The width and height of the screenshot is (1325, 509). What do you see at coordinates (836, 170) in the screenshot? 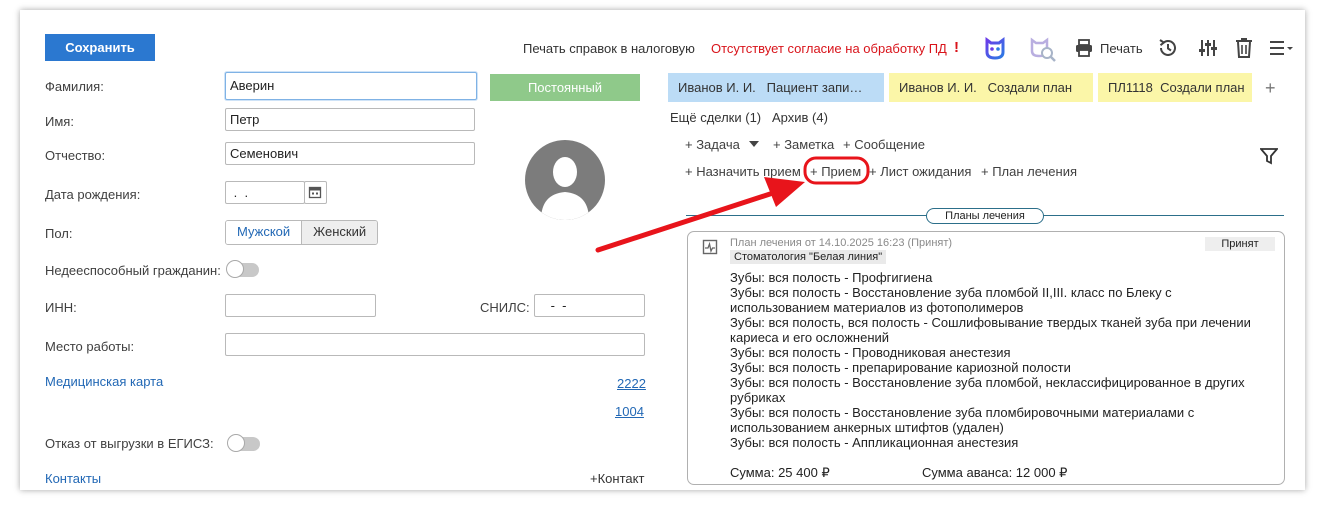
I see `highlight-ellipse` at bounding box center [836, 170].